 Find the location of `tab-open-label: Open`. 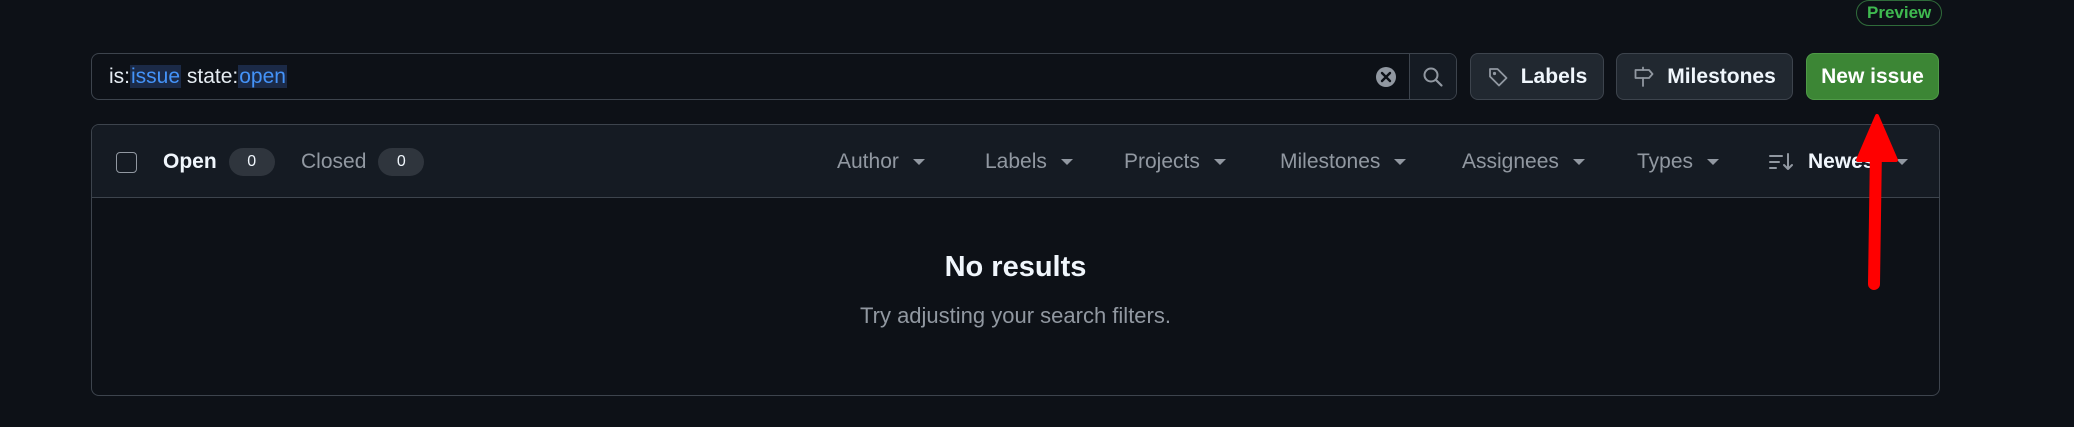

tab-open-label: Open is located at coordinates (190, 161).